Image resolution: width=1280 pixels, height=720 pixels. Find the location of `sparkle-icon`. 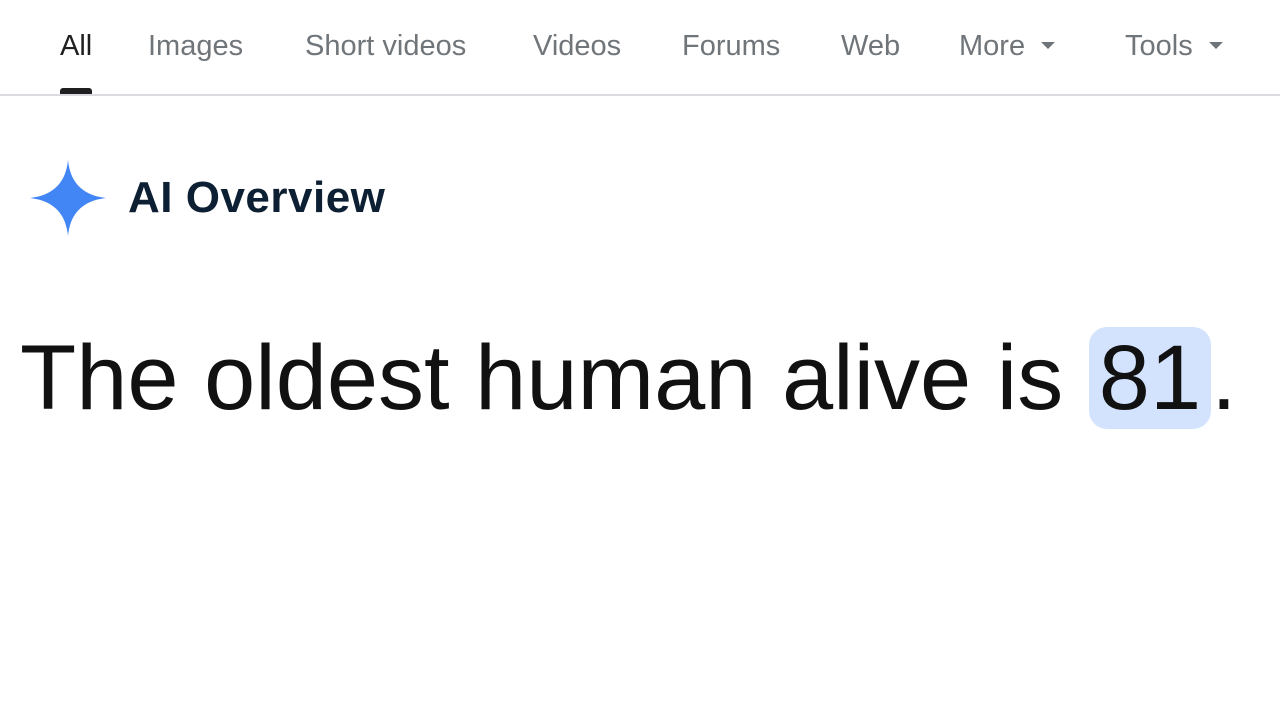

sparkle-icon is located at coordinates (68, 198).